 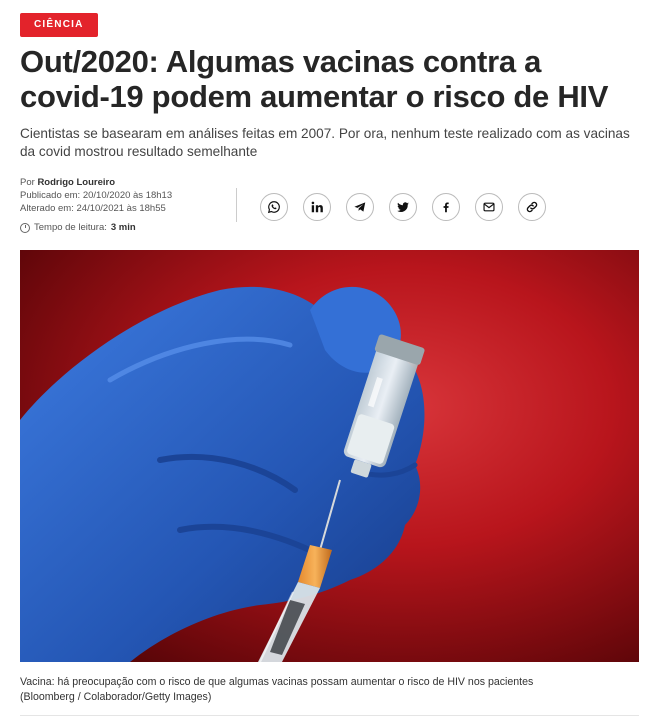 I want to click on author-link: Rodrigo Loureiro, so click(x=76, y=182).